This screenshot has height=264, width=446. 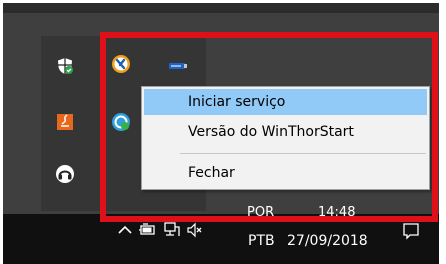 What do you see at coordinates (65, 66) in the screenshot?
I see `windows-defender-shield-icon` at bounding box center [65, 66].